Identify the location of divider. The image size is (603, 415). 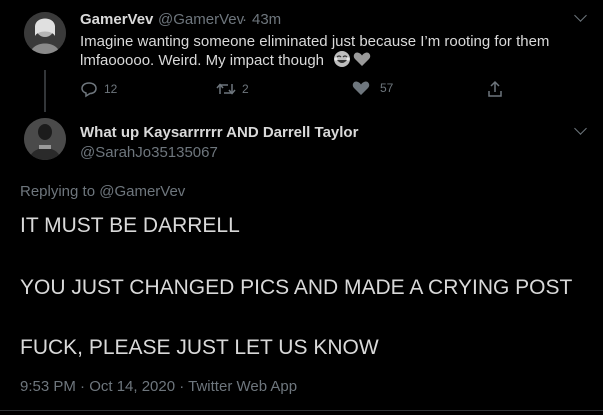
(301, 410).